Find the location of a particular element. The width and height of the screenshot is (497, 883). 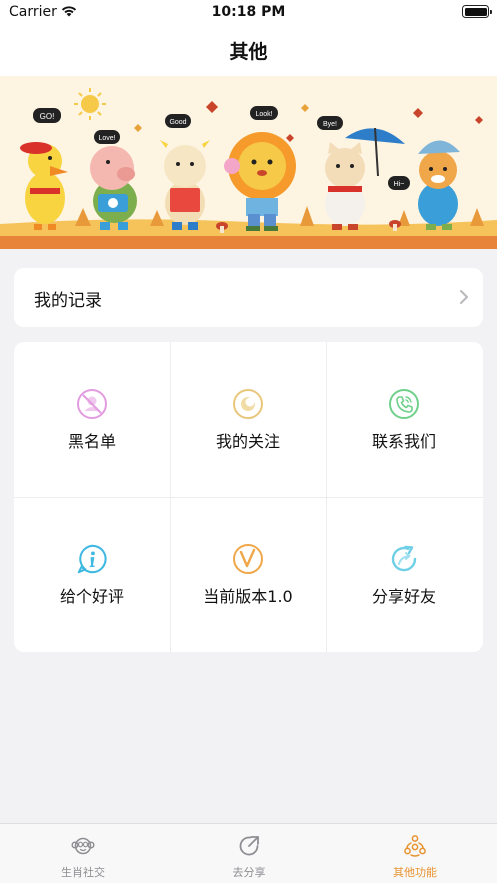

tab-zodiac-social: 生肖社交 is located at coordinates (83, 853).